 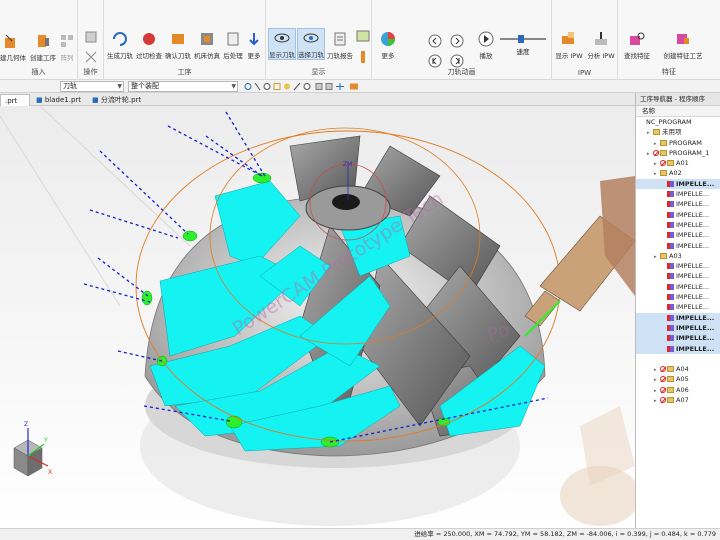 I want to click on machine-simulation-button: 机床仿真, so click(x=207, y=45).